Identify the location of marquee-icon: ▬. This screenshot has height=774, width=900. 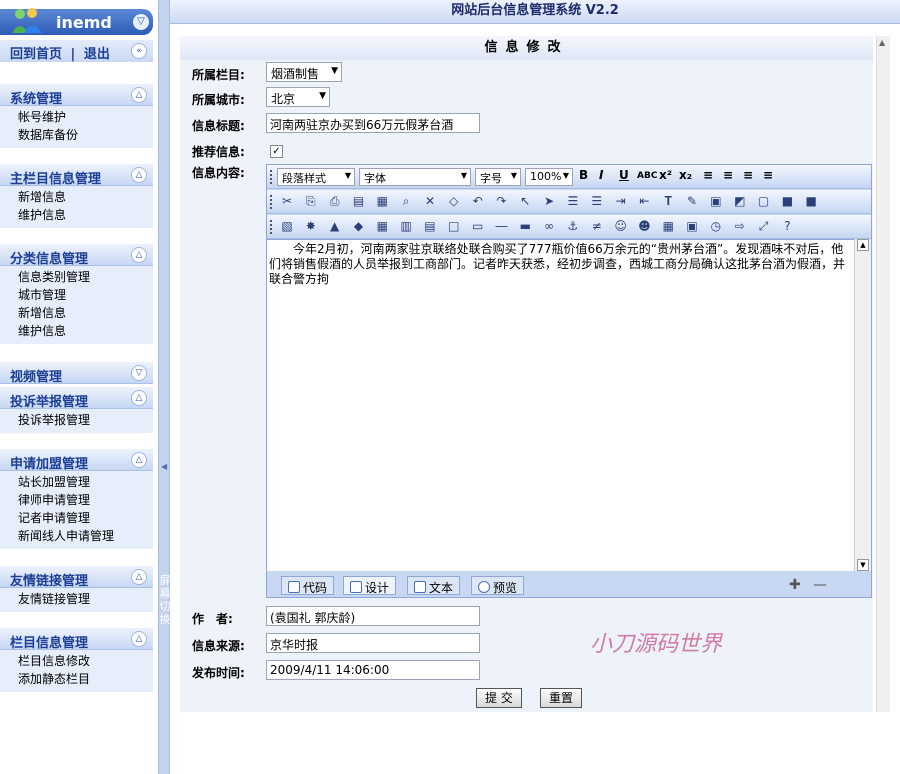
(525, 226).